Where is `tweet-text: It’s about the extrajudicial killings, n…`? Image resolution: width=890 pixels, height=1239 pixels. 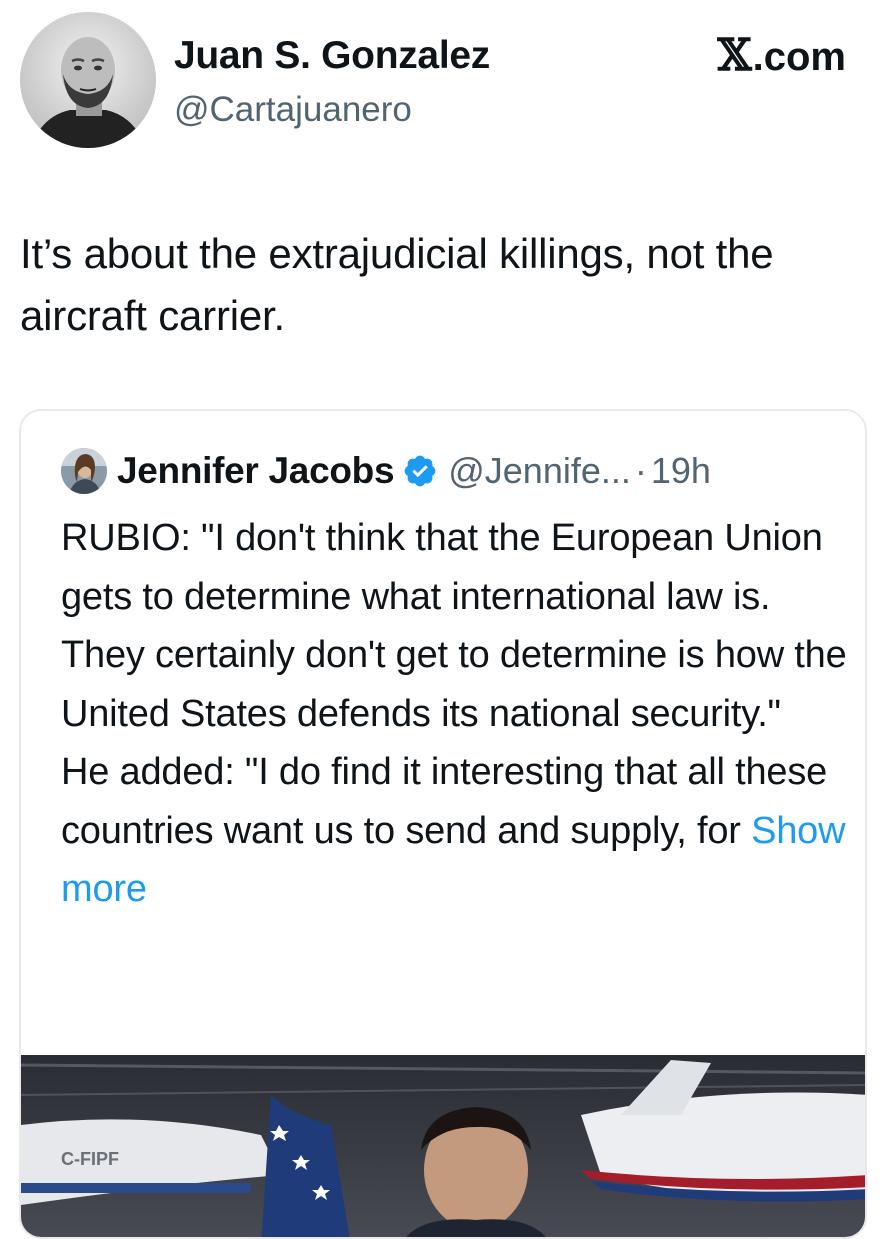 tweet-text: It’s about the extrajudicial killings, n… is located at coordinates (397, 284).